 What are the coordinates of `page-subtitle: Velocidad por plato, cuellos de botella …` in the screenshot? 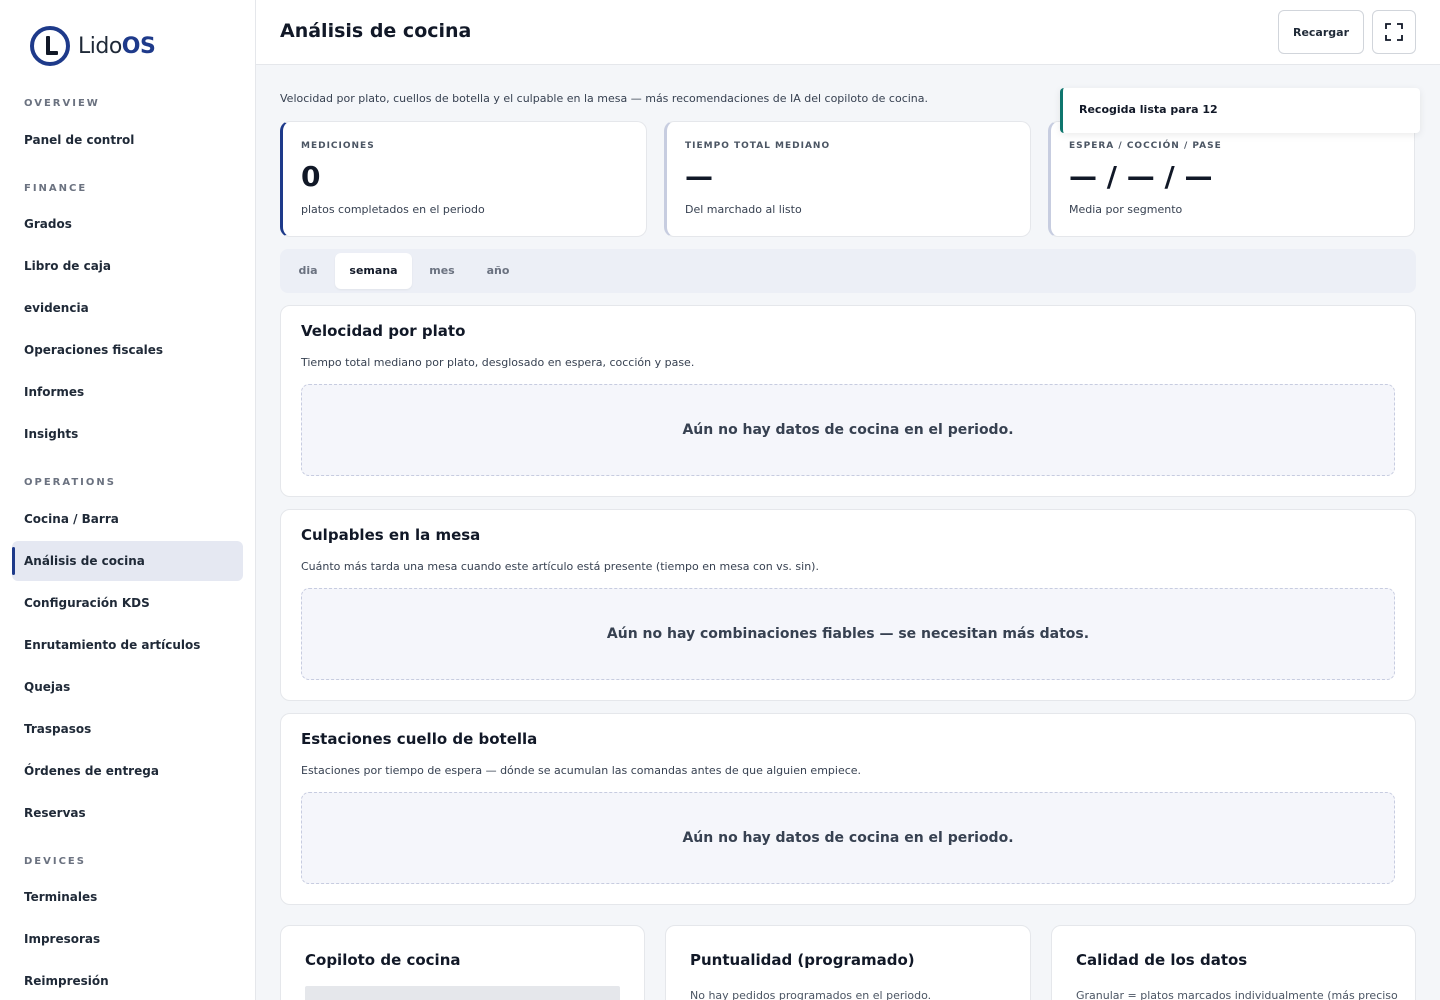 It's located at (604, 98).